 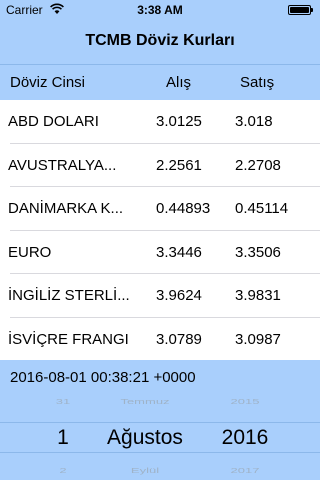 I want to click on status-bar: Carrier 3:38 AM, so click(x=160, y=10).